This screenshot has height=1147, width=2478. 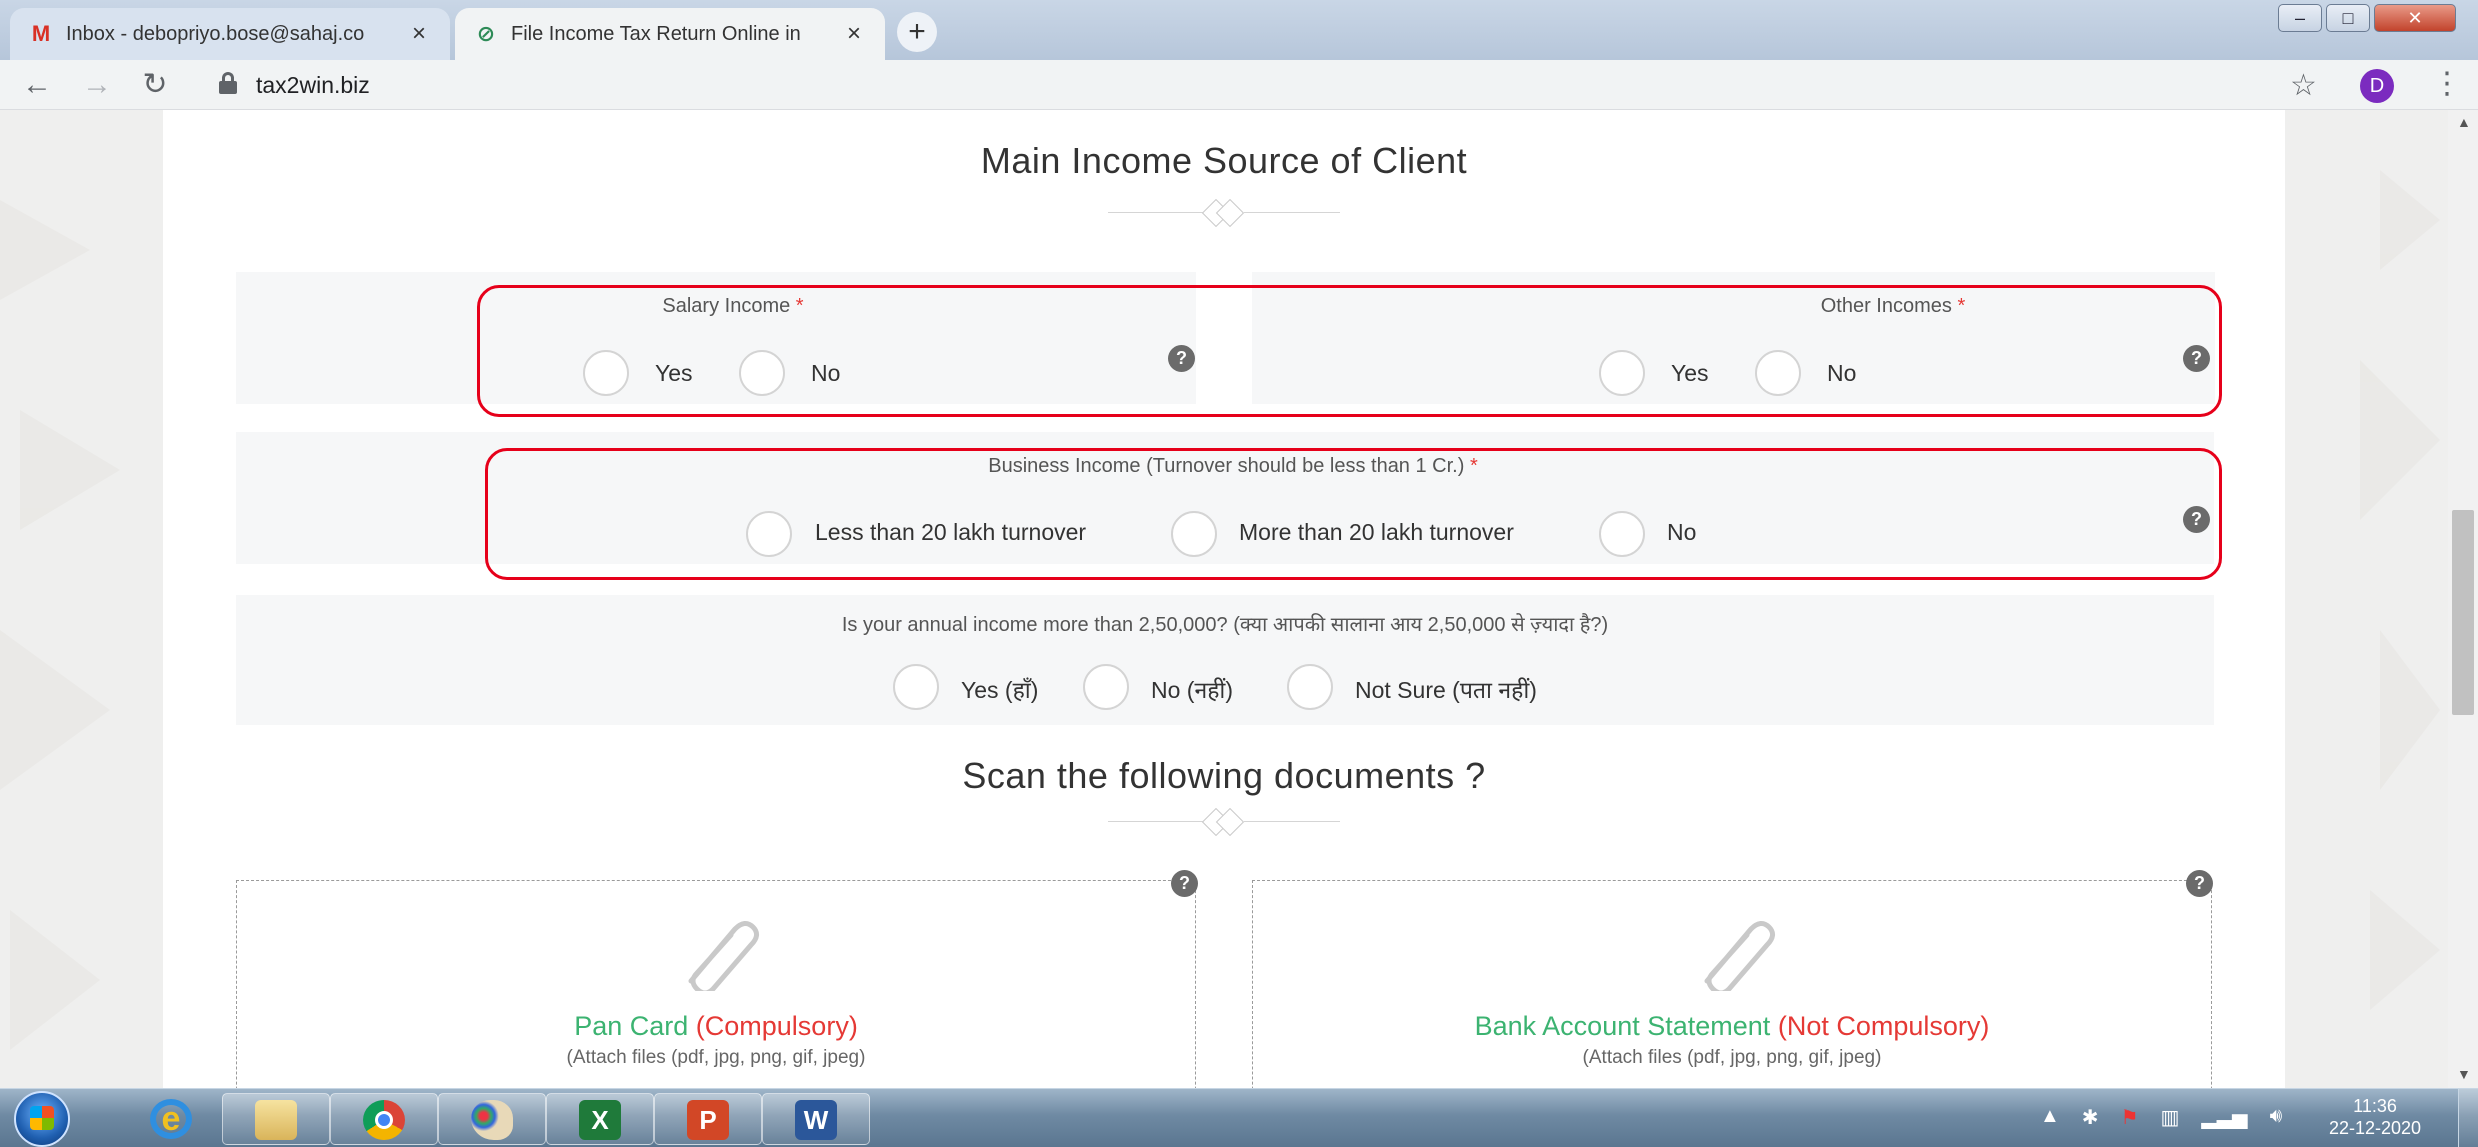 What do you see at coordinates (1181, 358) in the screenshot?
I see `salary-help-icon: ?` at bounding box center [1181, 358].